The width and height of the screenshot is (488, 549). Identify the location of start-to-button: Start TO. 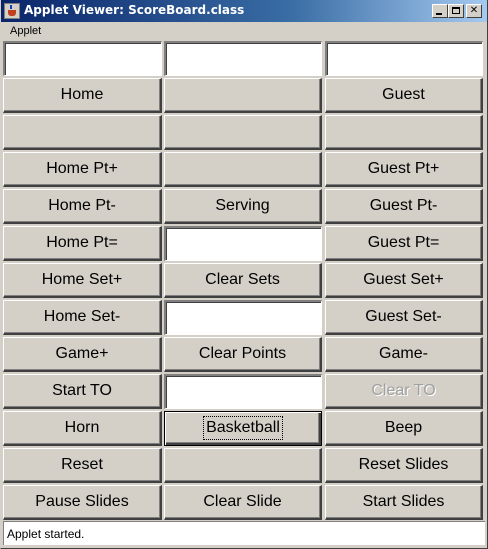
(82, 391).